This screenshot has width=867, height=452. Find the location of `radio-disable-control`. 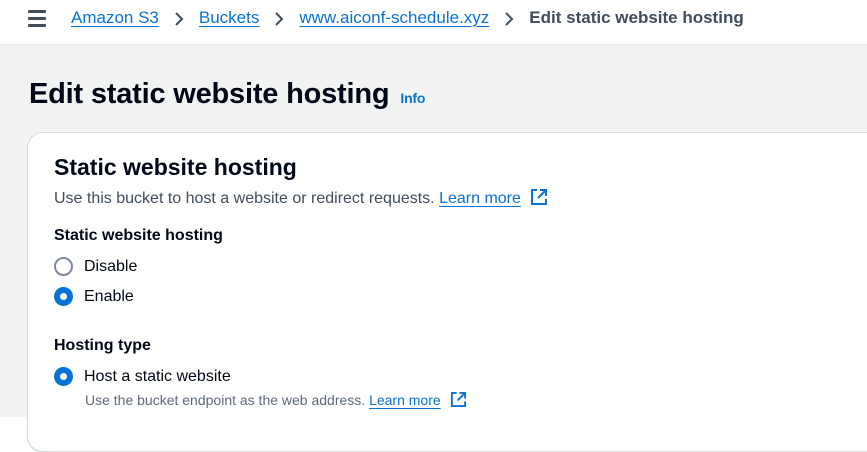

radio-disable-control is located at coordinates (63, 266).